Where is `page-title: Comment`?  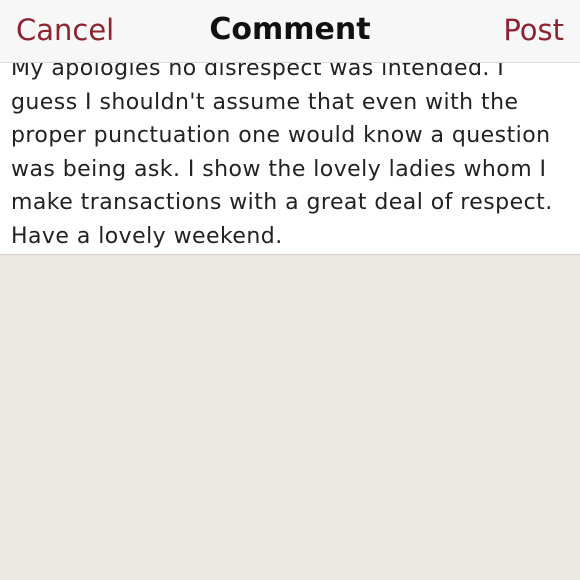 page-title: Comment is located at coordinates (290, 29).